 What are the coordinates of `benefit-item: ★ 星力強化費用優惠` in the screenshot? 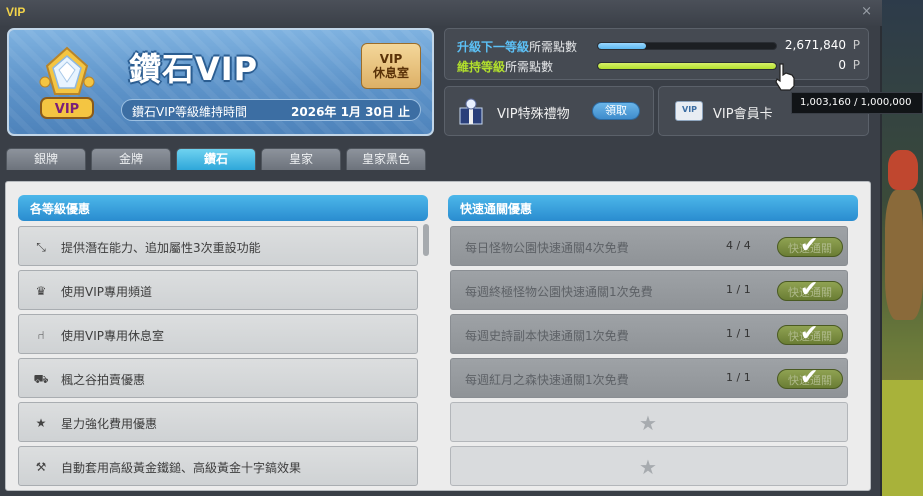 It's located at (218, 422).